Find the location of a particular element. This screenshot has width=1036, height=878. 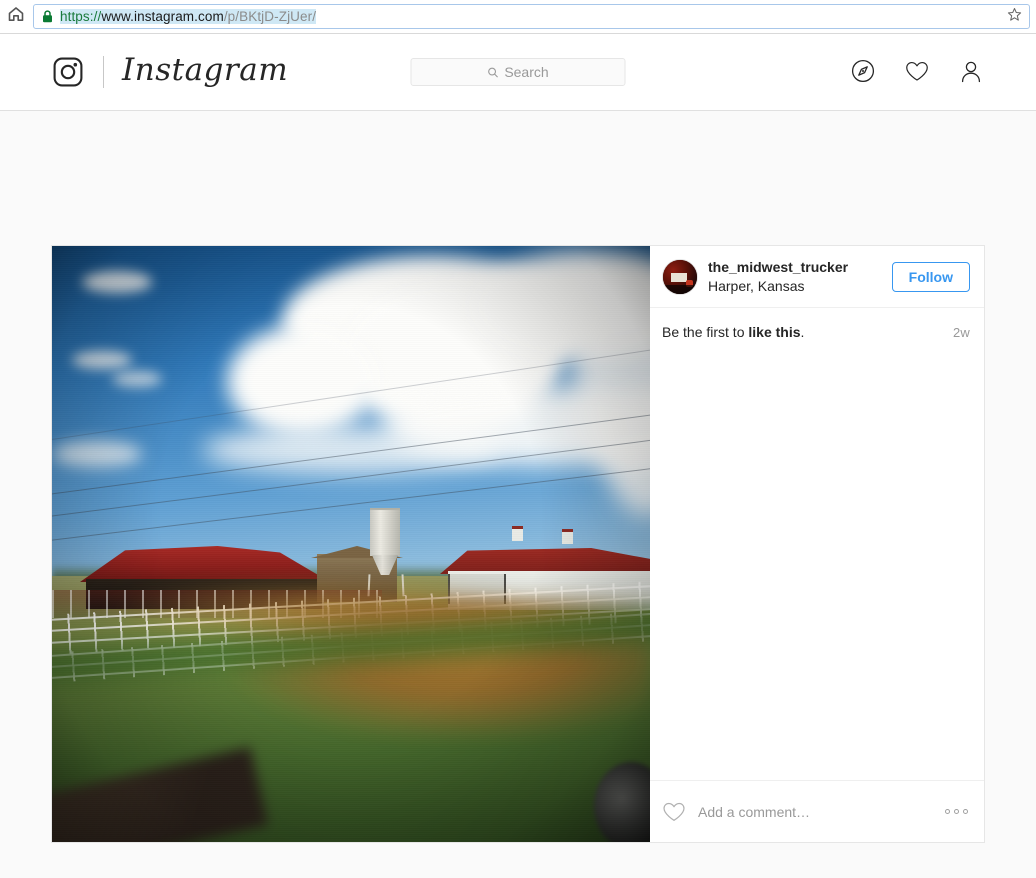

post-timestamp: 2w is located at coordinates (961, 332).